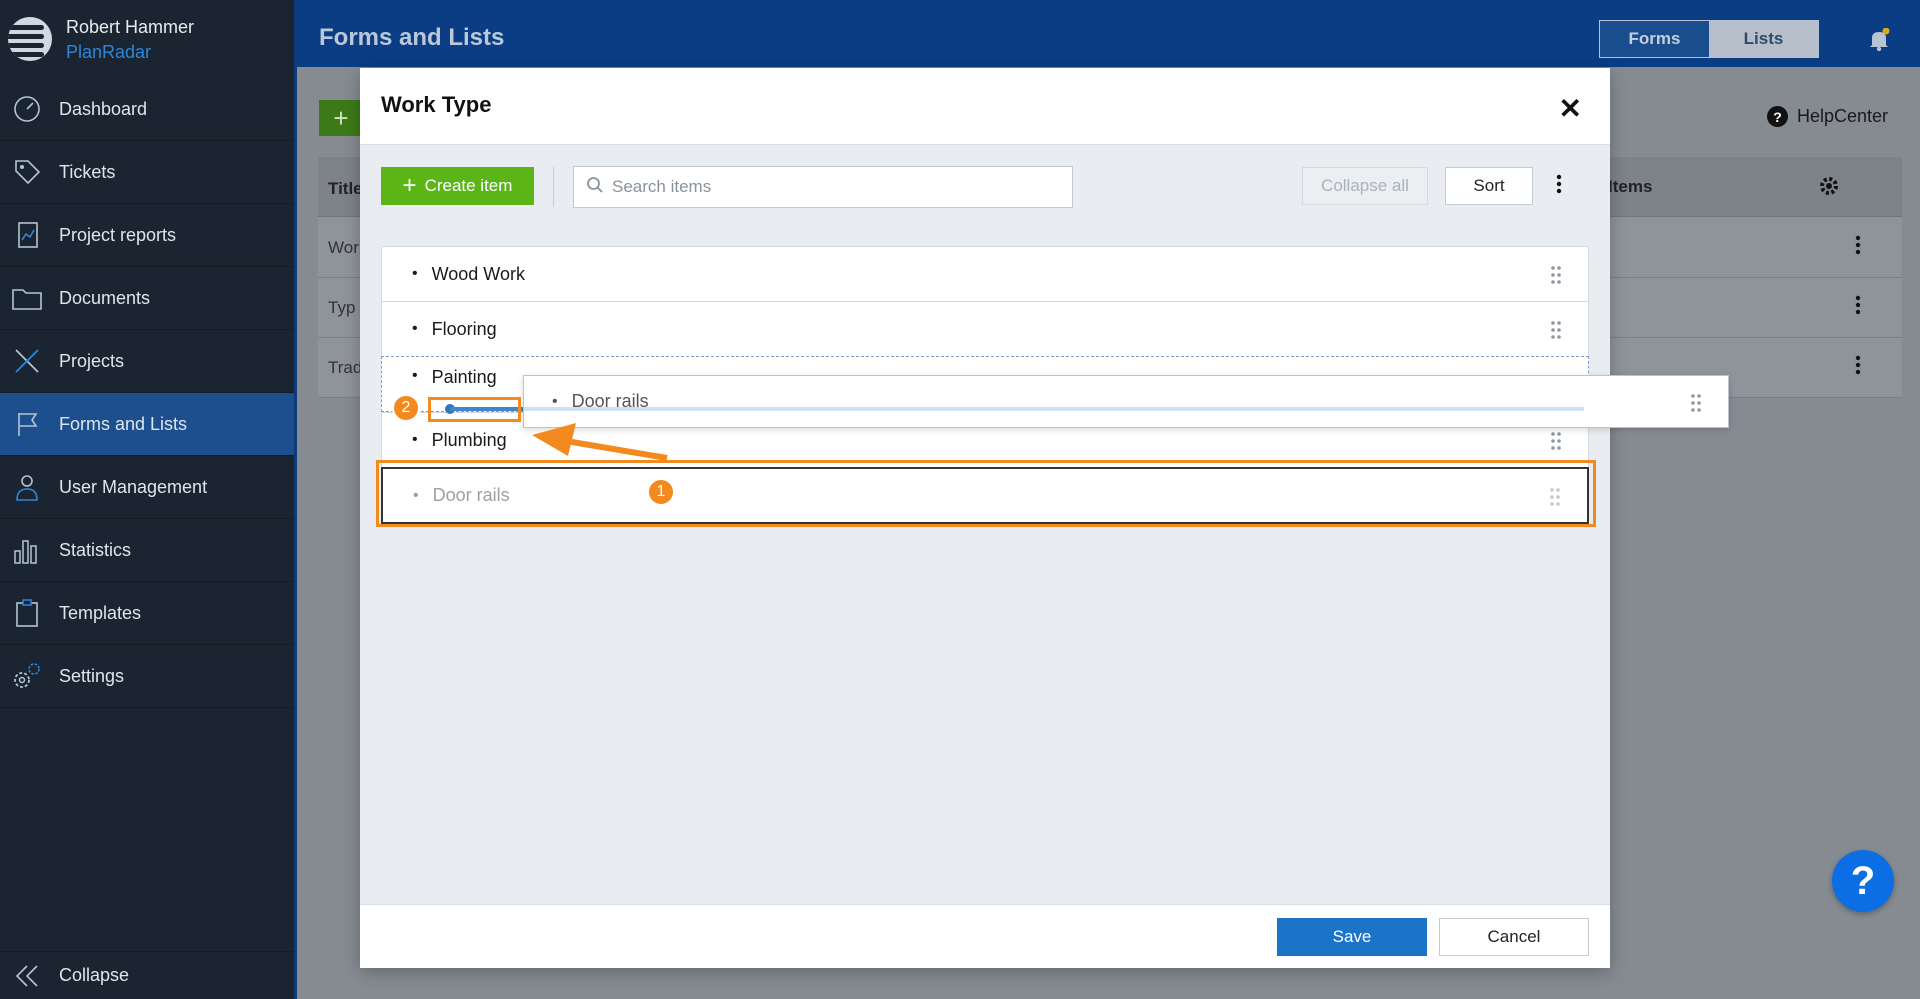  I want to click on sidebar-item-forms-and-lists: Forms and Lists, so click(147, 424).